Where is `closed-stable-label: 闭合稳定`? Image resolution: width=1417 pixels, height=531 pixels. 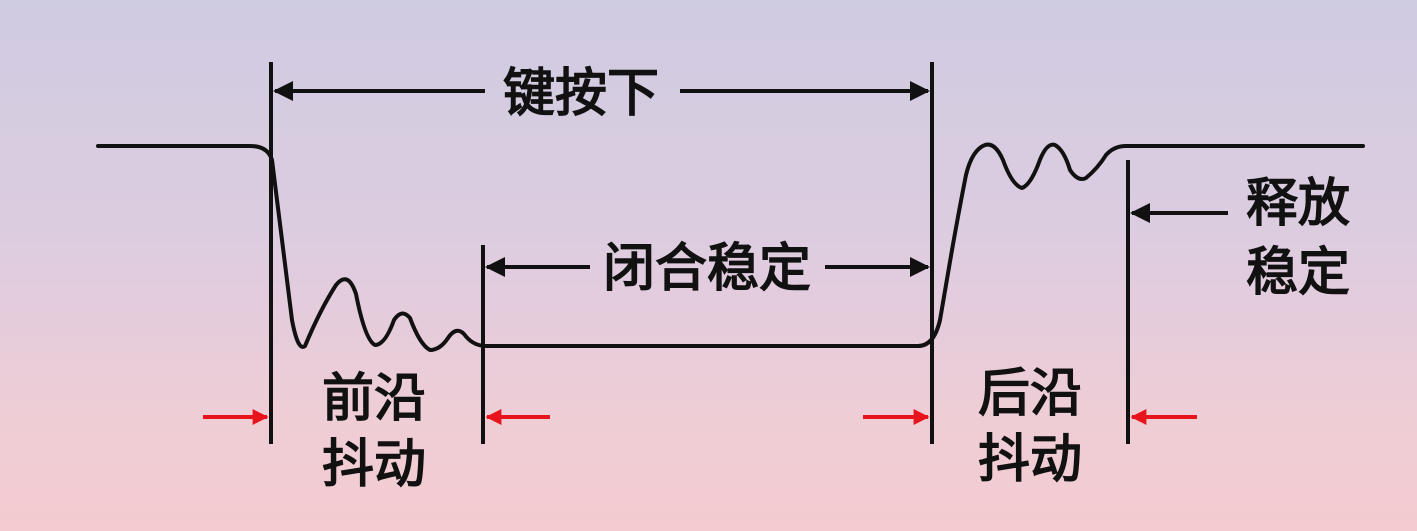 closed-stable-label: 闭合稳定 is located at coordinates (707, 269).